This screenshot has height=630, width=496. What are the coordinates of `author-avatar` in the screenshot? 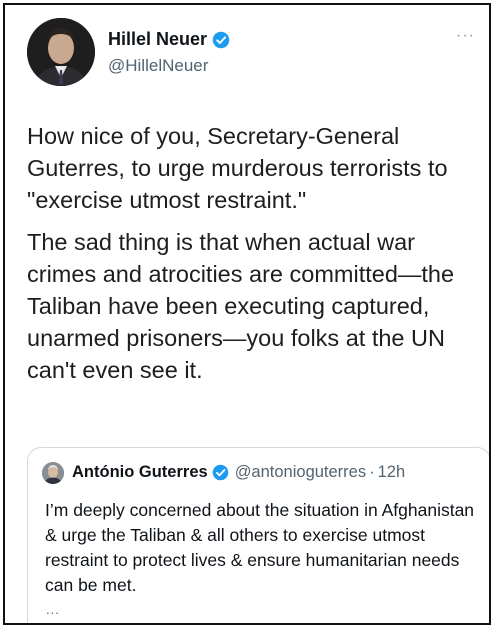 It's located at (61, 52).